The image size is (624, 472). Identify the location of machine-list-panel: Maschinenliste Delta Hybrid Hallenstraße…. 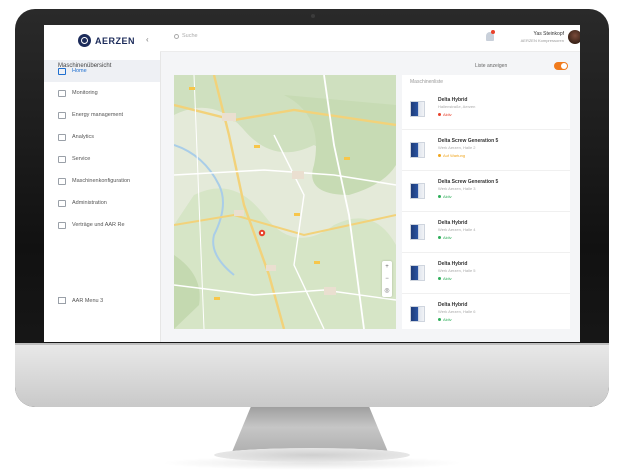
(486, 202).